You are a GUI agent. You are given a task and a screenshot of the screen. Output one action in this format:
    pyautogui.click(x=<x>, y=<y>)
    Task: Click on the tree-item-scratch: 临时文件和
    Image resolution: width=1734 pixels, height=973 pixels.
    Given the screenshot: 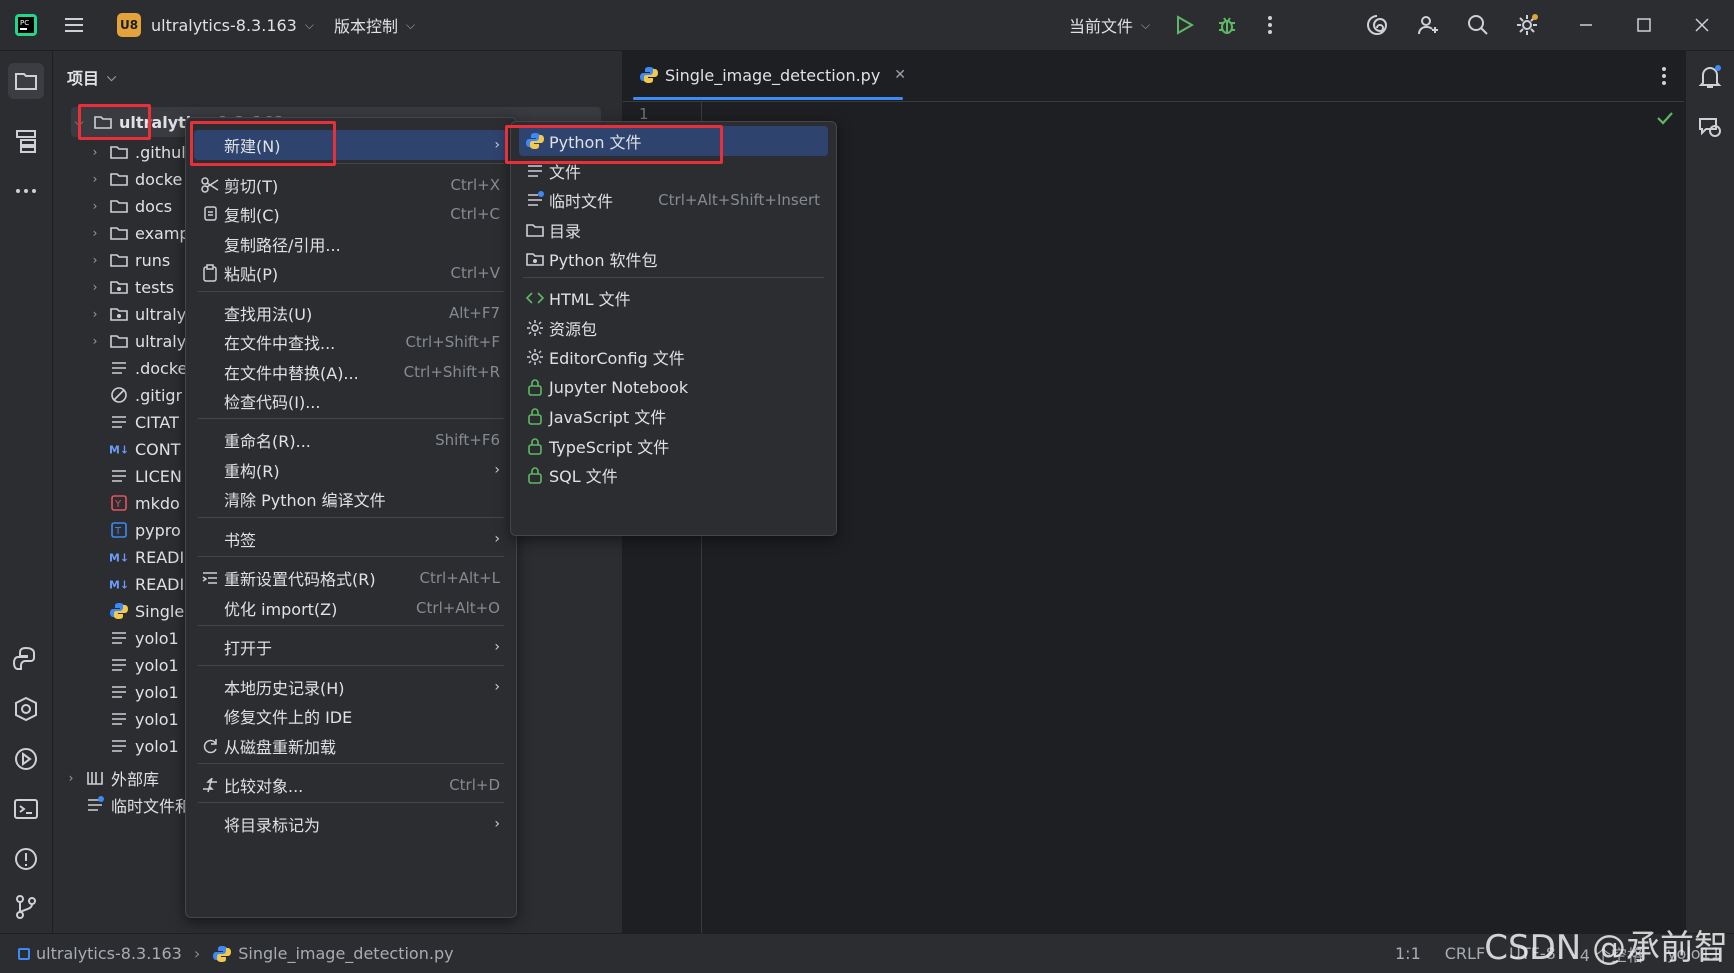 What is the action you would take?
    pyautogui.click(x=138, y=805)
    